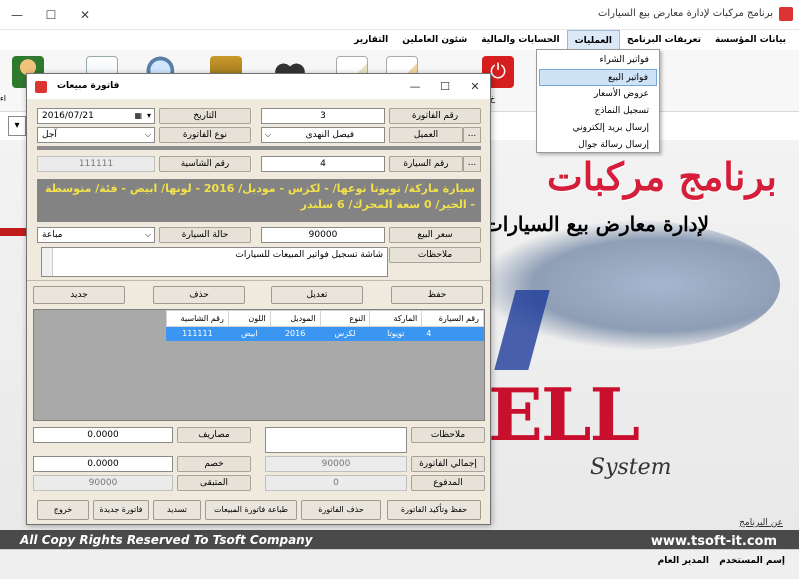  Describe the element at coordinates (598, 60) in the screenshot. I see `menu-item-purchase-invoices: فواتير الشراء` at that location.